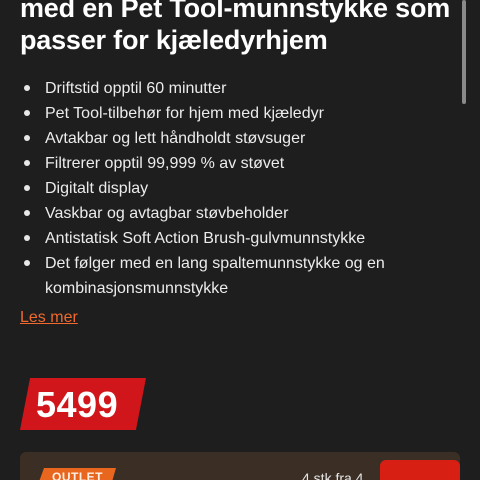 This screenshot has height=480, width=480. I want to click on feature-item: Vaskbar og avtagbar støvbeholder, so click(230, 213).